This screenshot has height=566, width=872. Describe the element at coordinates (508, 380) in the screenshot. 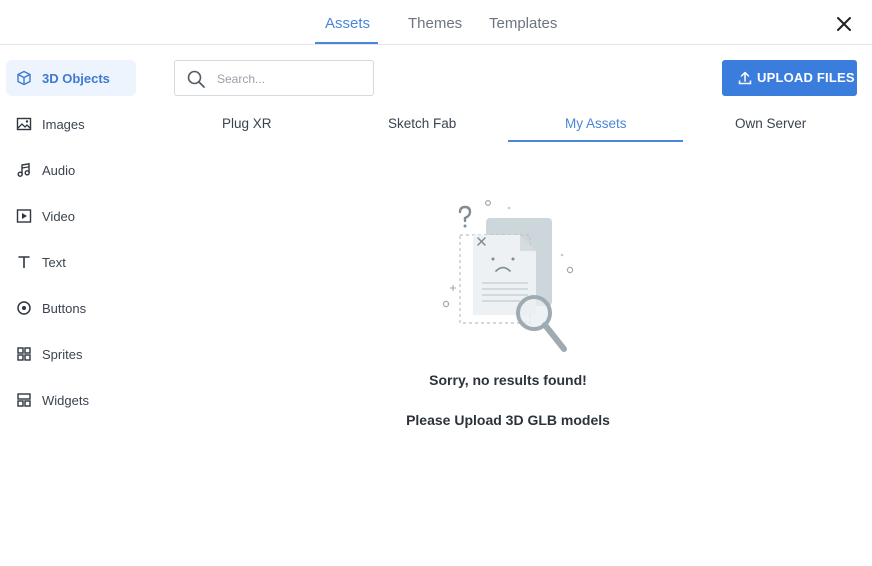

I see `empty-state-title: Sorry, no results found!` at that location.